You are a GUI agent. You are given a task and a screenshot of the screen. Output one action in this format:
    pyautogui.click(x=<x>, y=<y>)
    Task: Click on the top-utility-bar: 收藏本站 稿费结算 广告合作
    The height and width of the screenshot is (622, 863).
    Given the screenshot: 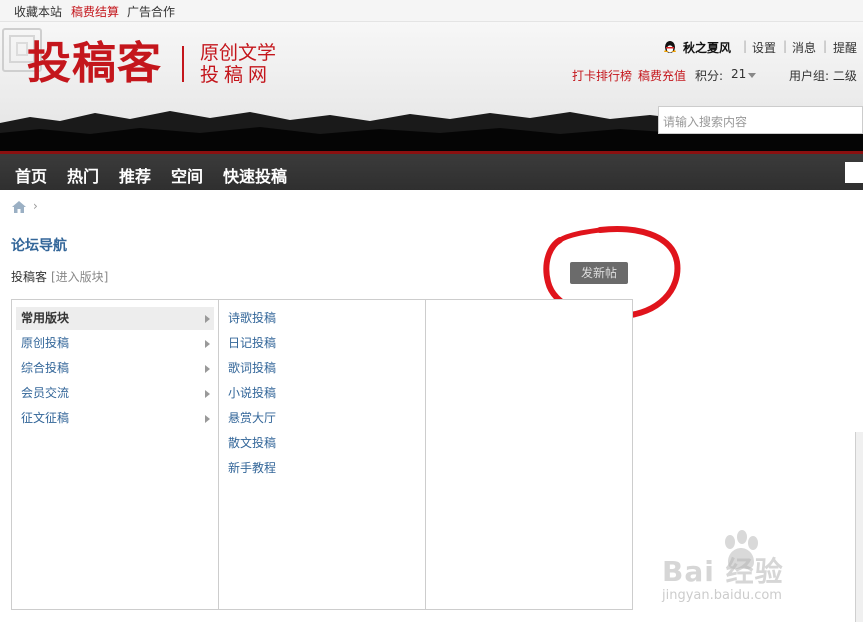 What is the action you would take?
    pyautogui.click(x=431, y=11)
    